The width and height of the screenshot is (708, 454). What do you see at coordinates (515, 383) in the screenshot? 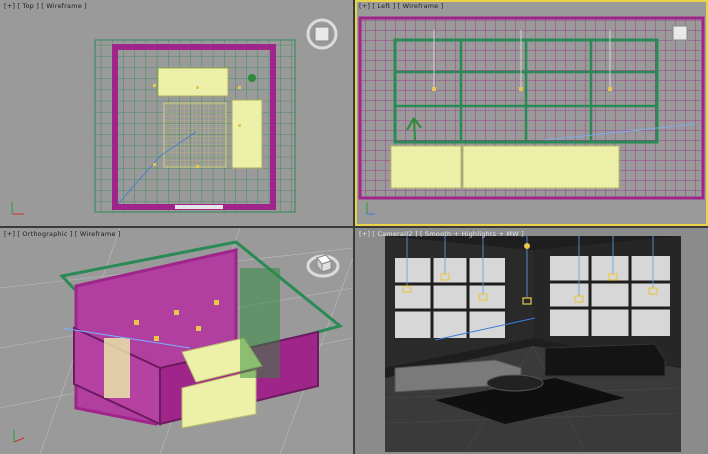
I see `camera-table` at bounding box center [515, 383].